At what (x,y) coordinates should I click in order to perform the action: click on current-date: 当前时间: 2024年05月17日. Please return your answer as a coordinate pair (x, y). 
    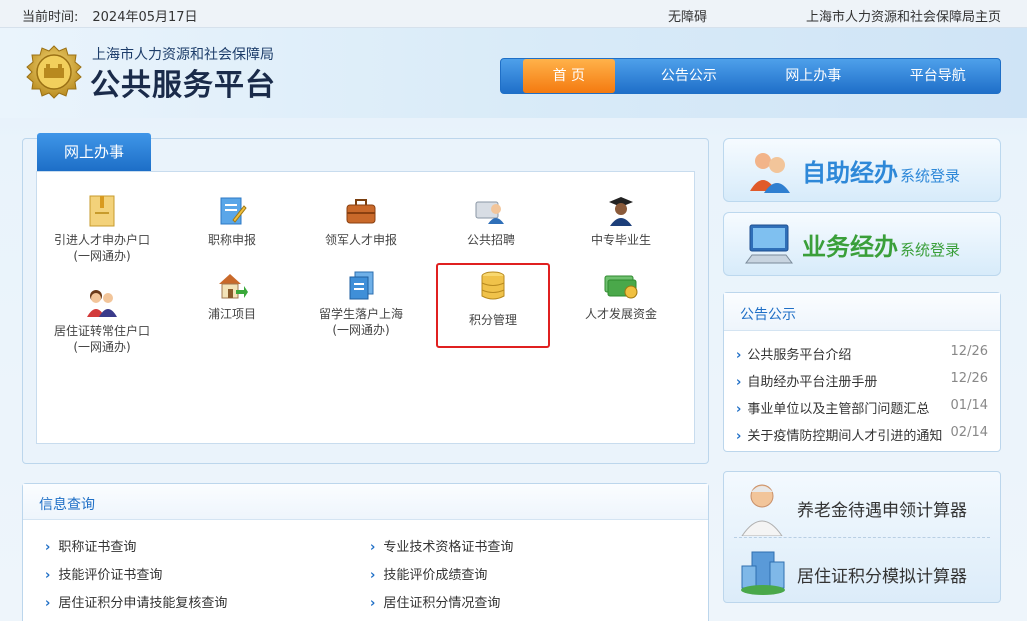
    Looking at the image, I should click on (110, 15).